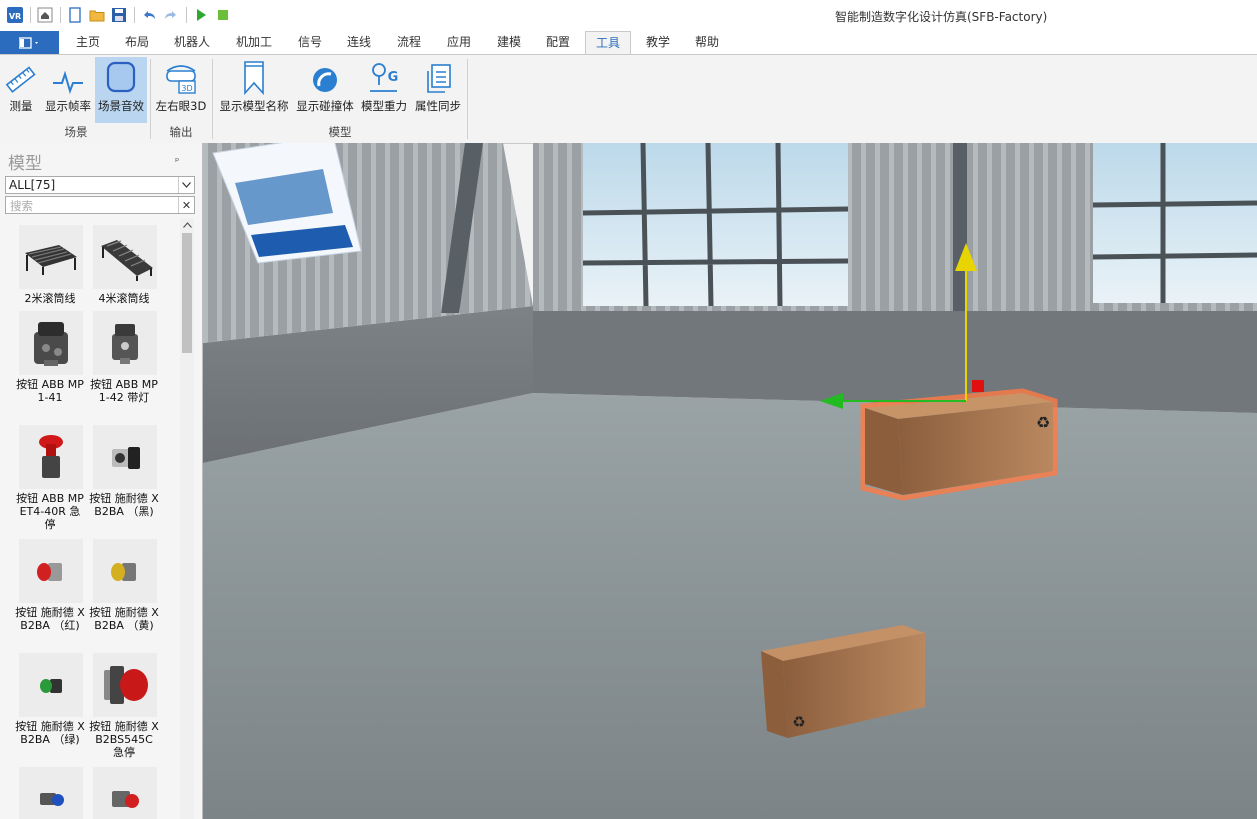  Describe the element at coordinates (76, 132) in the screenshot. I see `group-label-scene: 场景` at that location.